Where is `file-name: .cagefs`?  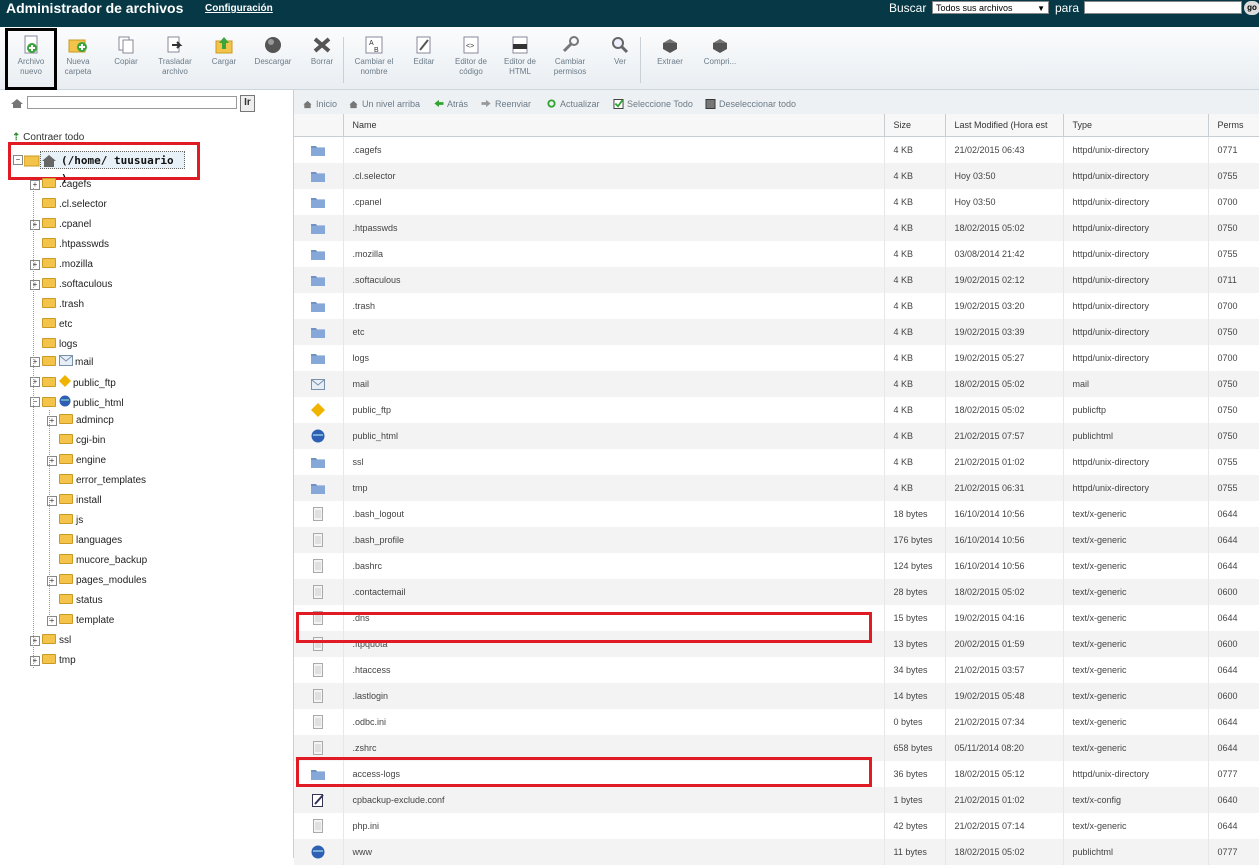
file-name: .cagefs is located at coordinates (614, 149).